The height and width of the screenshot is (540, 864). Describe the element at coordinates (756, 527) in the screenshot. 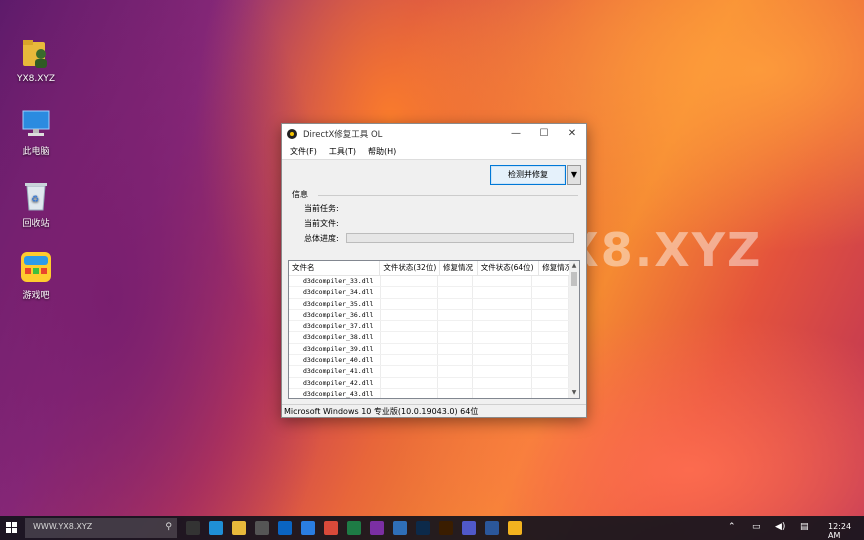

I see `network-icon: ▭` at that location.